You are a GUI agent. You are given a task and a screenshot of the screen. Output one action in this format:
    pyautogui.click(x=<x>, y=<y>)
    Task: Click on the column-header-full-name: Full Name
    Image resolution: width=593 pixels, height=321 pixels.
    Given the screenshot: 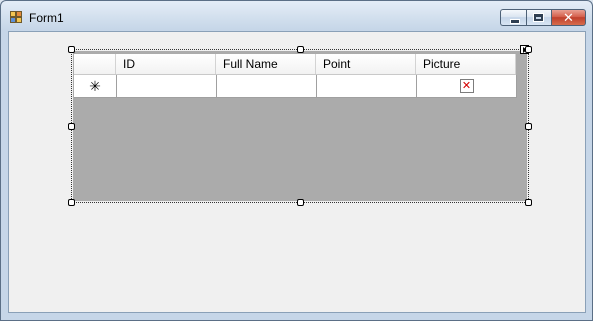 What is the action you would take?
    pyautogui.click(x=266, y=64)
    